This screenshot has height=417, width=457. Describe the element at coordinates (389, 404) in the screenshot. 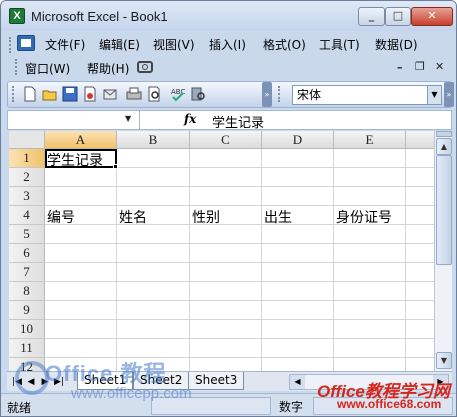

I see `watermark-url-red: www.office68.com` at that location.